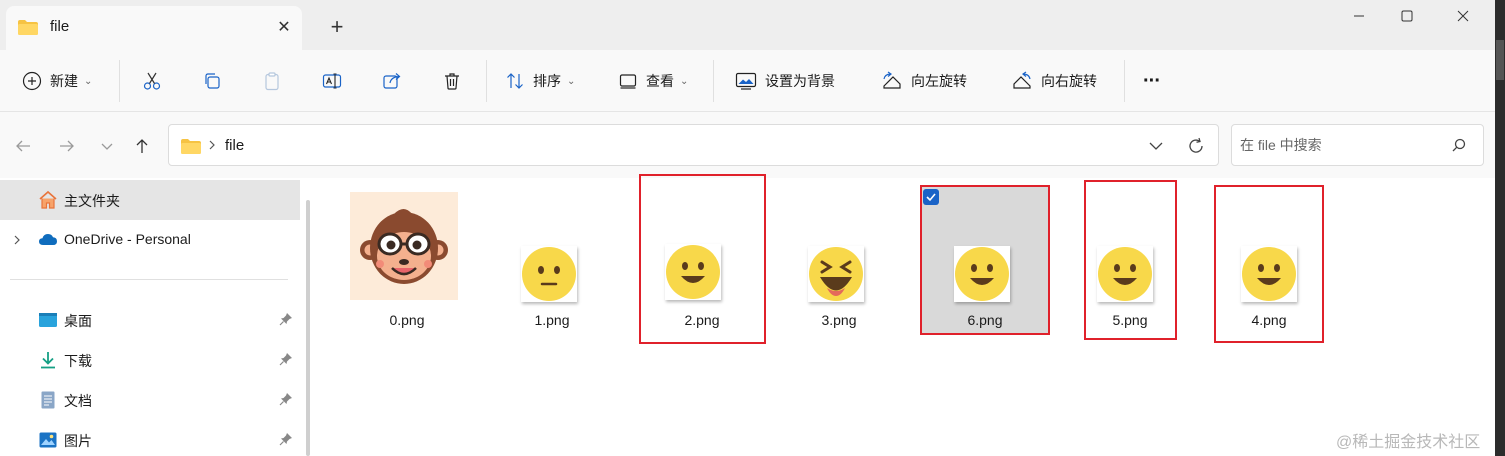  I want to click on window-edge, so click(1500, 228).